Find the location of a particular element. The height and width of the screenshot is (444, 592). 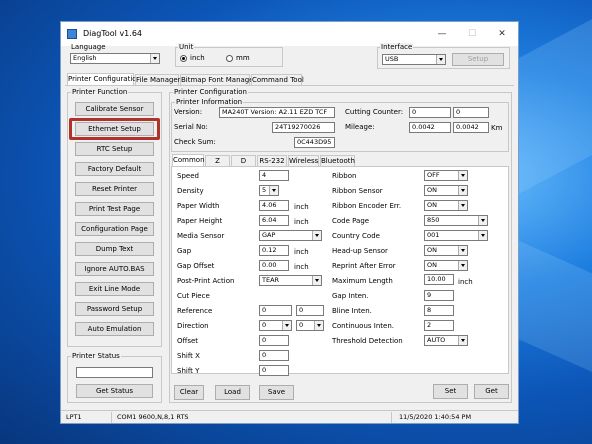

paper-height-unit: inch is located at coordinates (301, 222).